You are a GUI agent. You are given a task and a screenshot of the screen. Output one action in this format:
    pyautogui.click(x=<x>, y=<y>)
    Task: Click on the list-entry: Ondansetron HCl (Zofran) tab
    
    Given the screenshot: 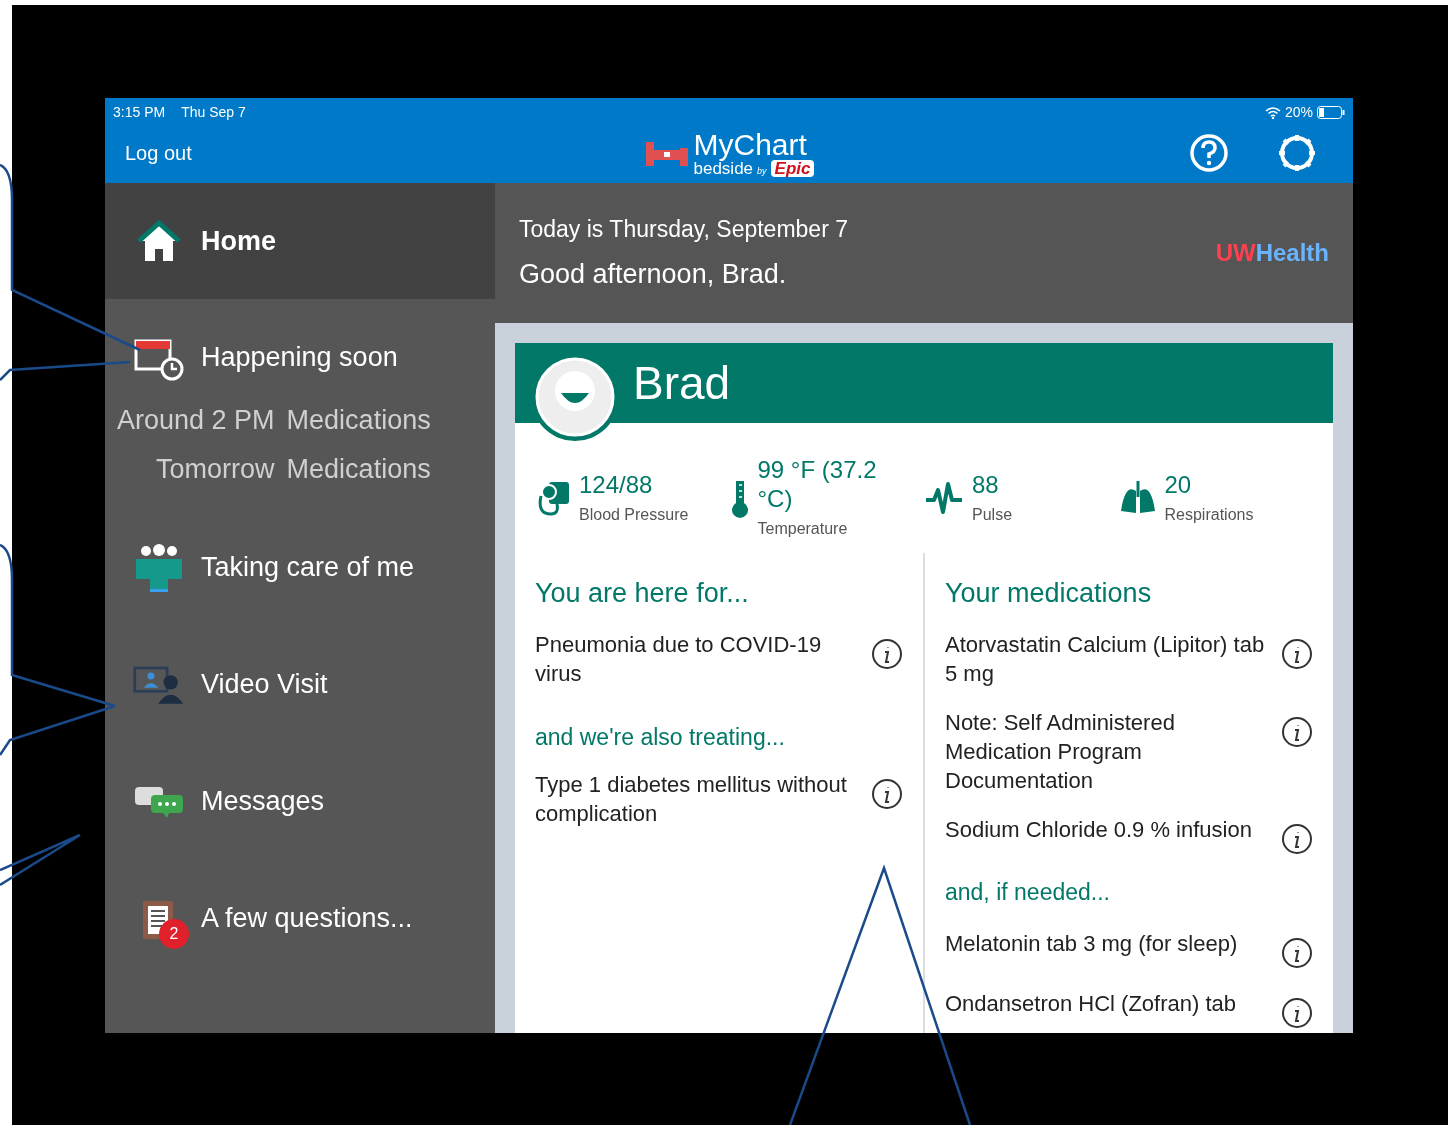 What is the action you would take?
    pyautogui.click(x=1091, y=1004)
    